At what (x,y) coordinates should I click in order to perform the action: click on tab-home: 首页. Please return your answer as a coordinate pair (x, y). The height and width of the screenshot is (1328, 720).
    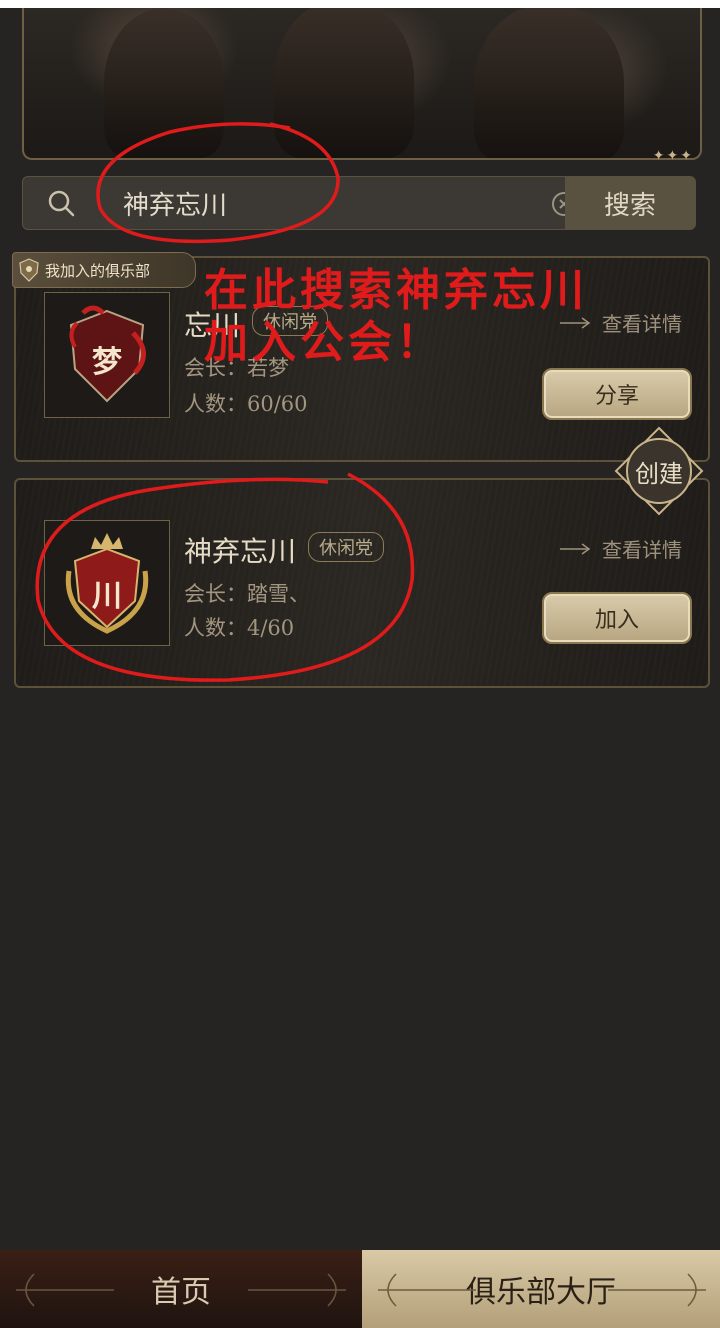
    Looking at the image, I should click on (181, 1289).